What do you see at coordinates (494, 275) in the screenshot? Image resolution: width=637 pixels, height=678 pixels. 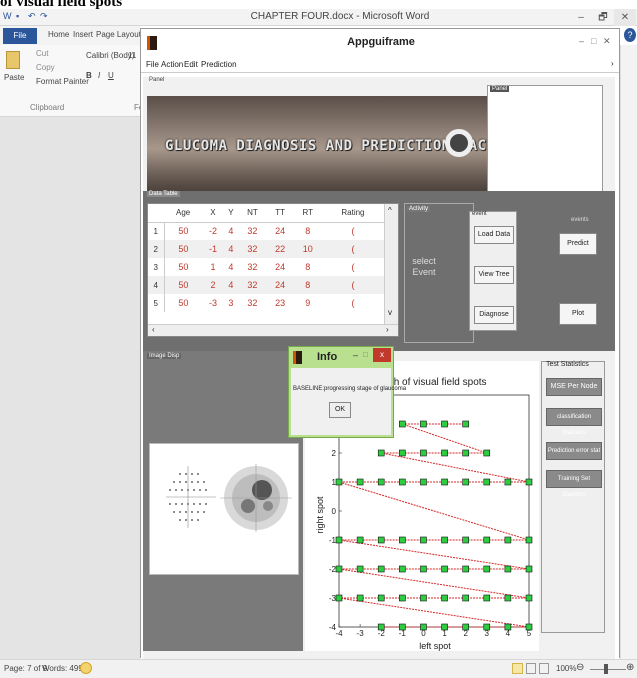 I see `view-tree-button: View Tree` at bounding box center [494, 275].